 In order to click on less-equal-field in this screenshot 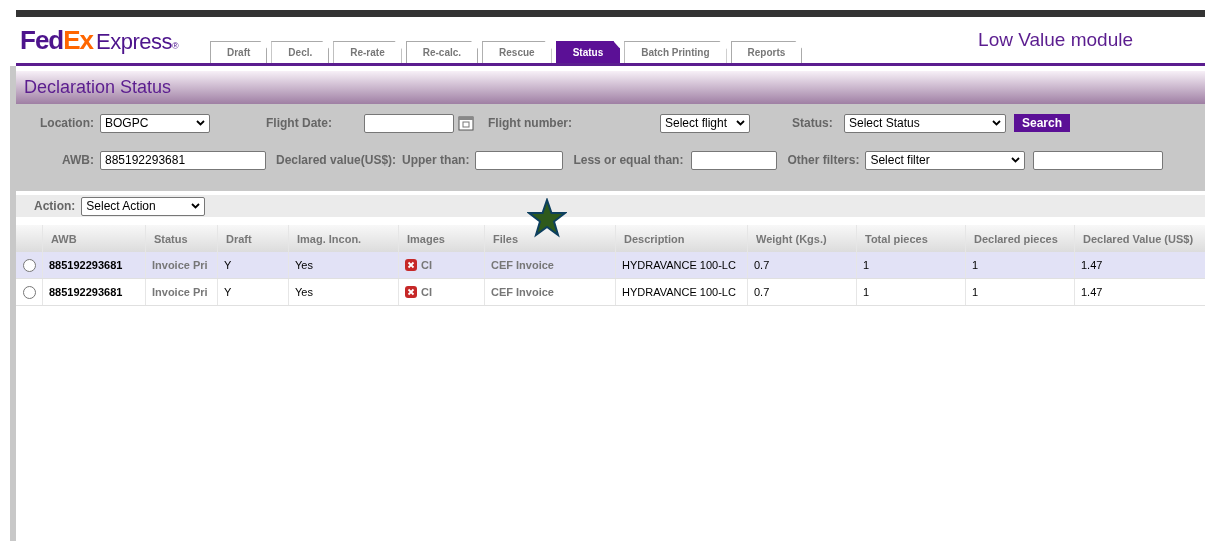, I will do `click(734, 160)`.